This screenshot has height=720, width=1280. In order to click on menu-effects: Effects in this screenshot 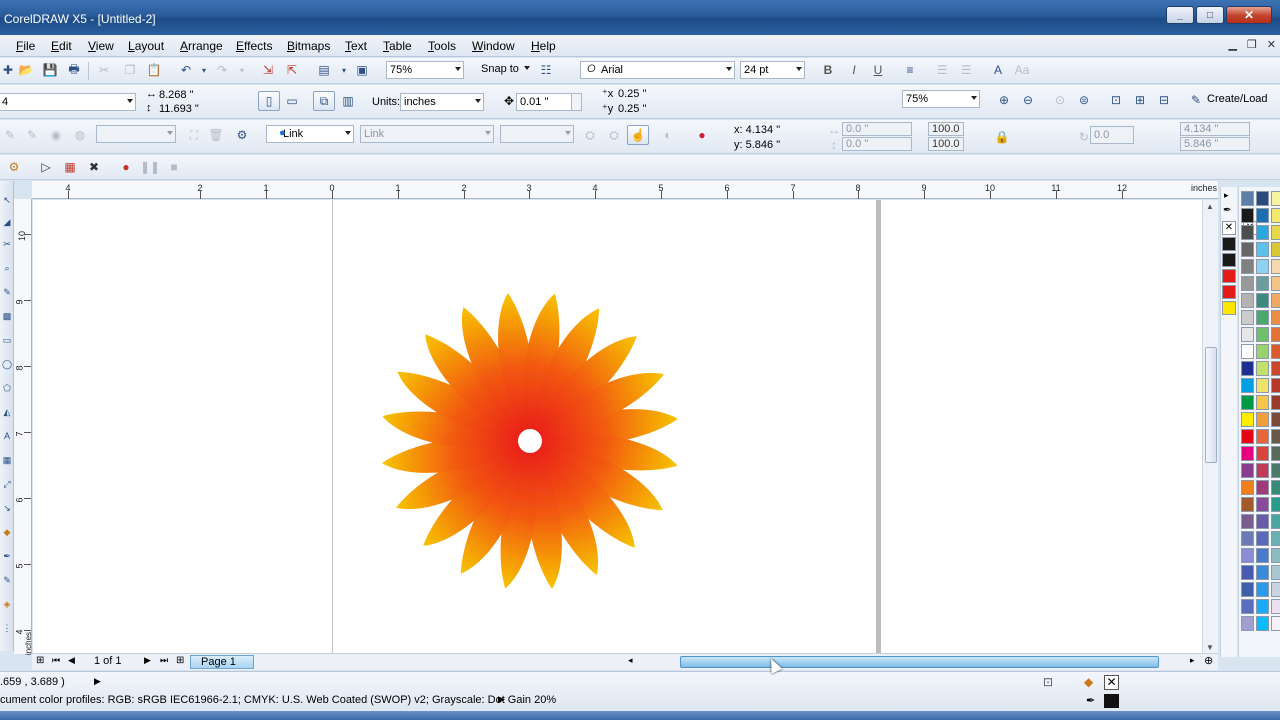, I will do `click(254, 46)`.